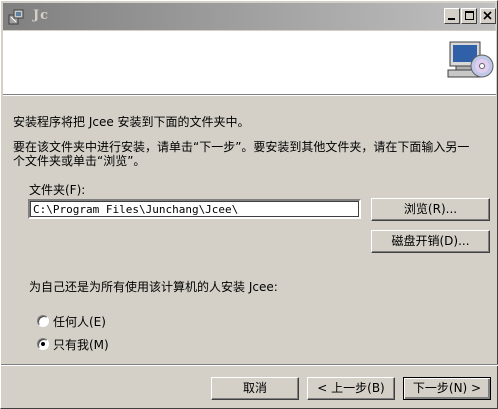 Image resolution: width=498 pixels, height=409 pixels. I want to click on maximize-icon, so click(469, 15).